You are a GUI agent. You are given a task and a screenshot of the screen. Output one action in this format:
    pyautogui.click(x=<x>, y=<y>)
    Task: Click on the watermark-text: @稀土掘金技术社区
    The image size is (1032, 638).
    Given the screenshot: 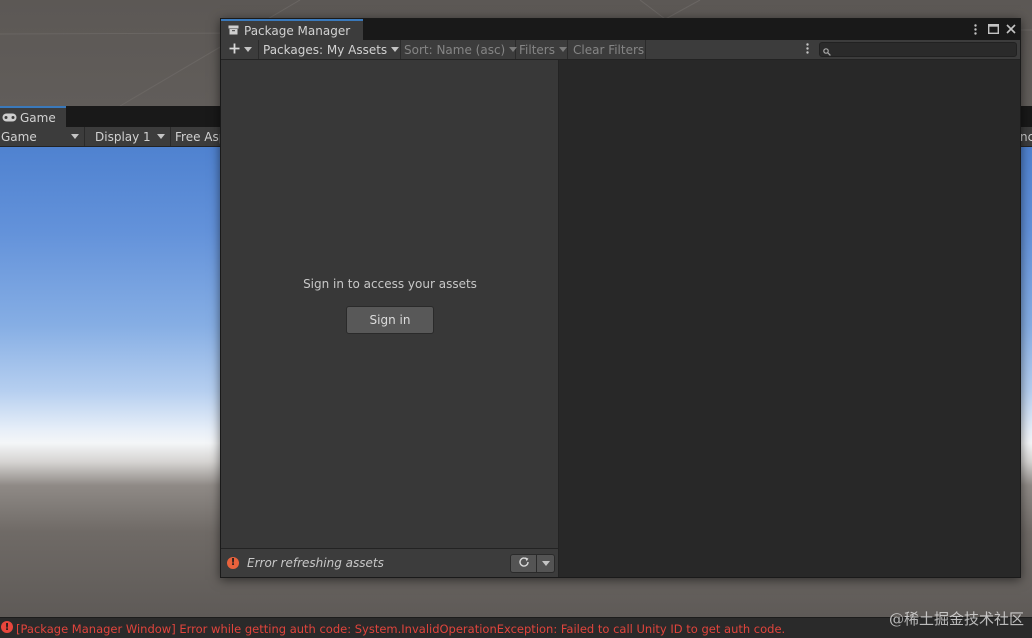 What is the action you would take?
    pyautogui.click(x=956, y=619)
    